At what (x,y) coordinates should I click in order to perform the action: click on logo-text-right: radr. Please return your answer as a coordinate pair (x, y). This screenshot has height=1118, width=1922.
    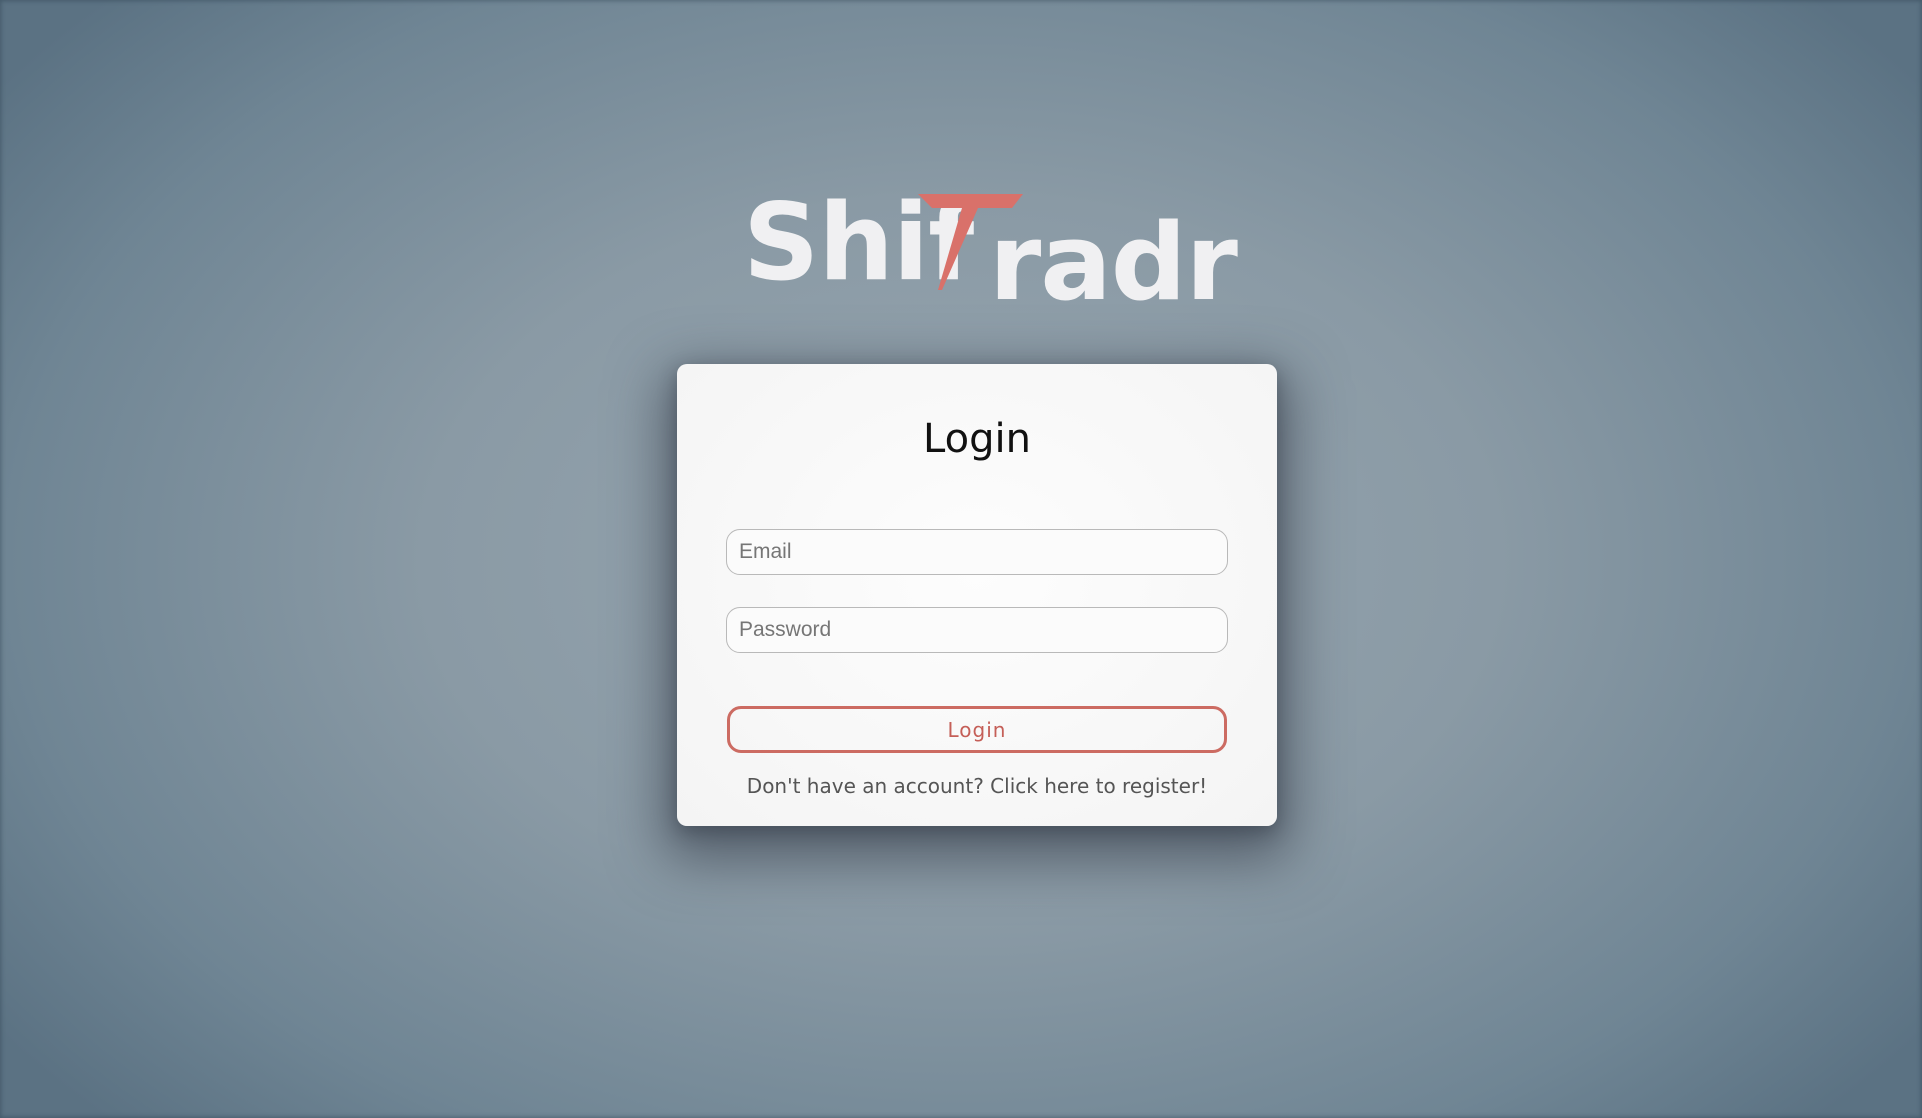
    Looking at the image, I should click on (1113, 262).